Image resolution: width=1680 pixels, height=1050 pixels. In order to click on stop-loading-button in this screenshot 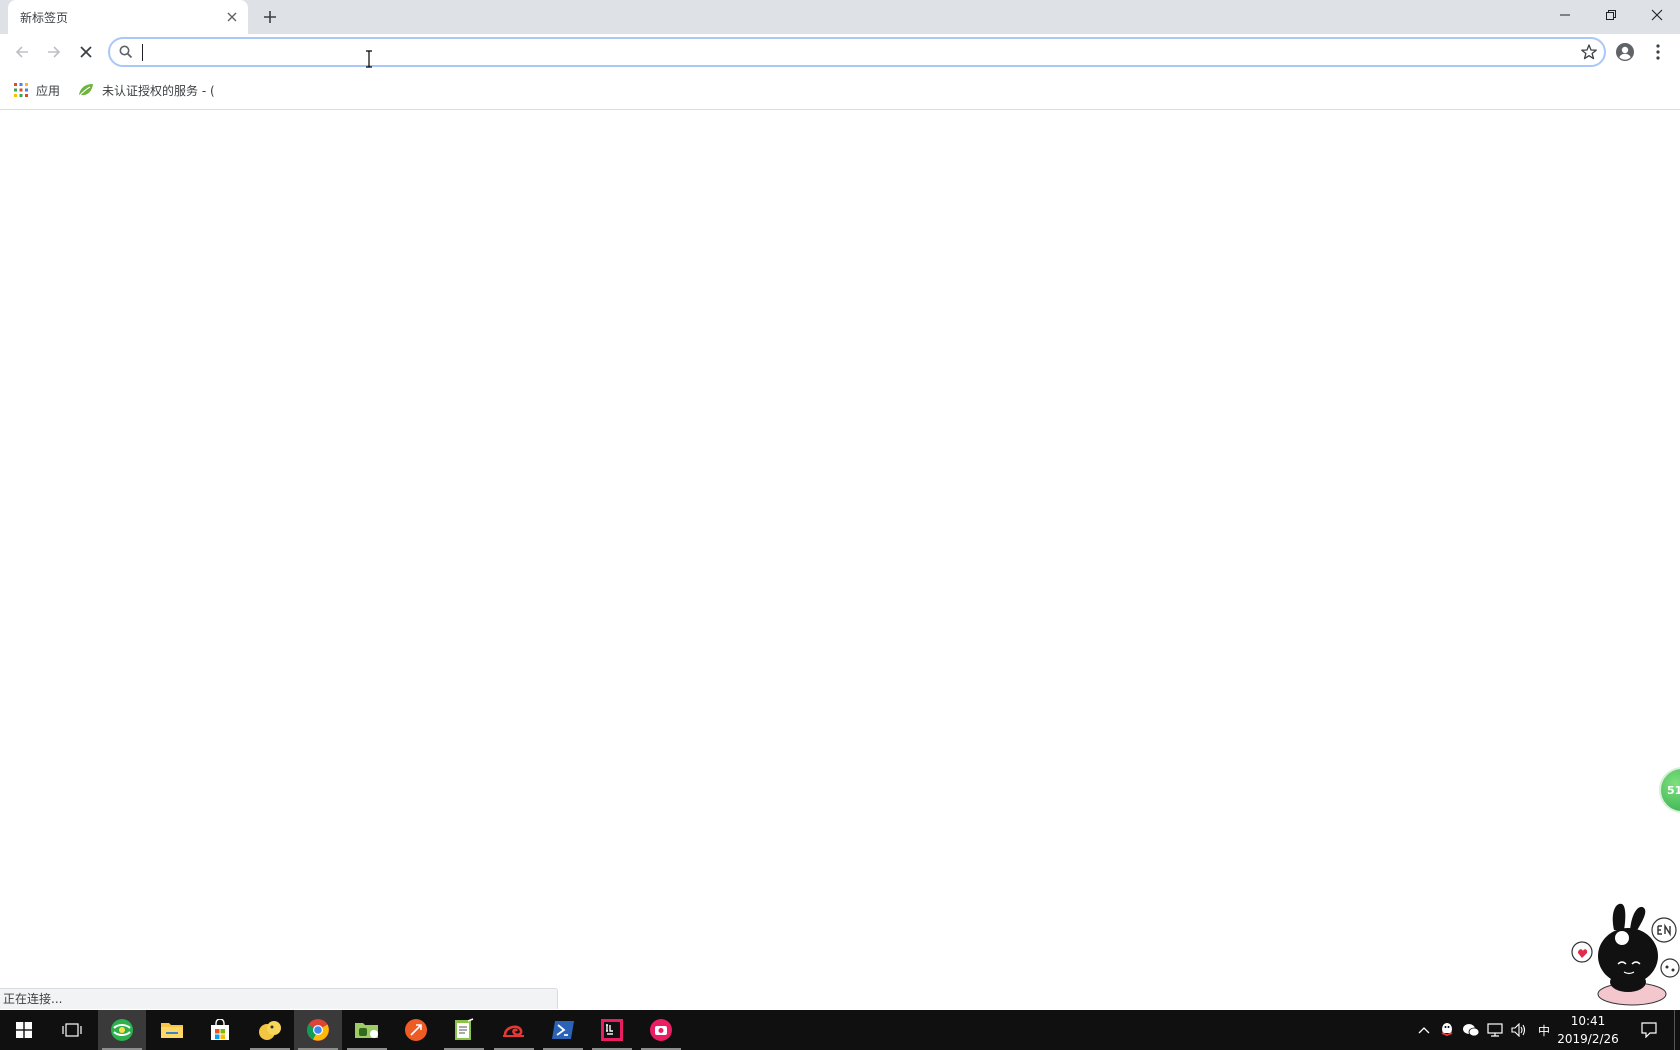, I will do `click(86, 52)`.